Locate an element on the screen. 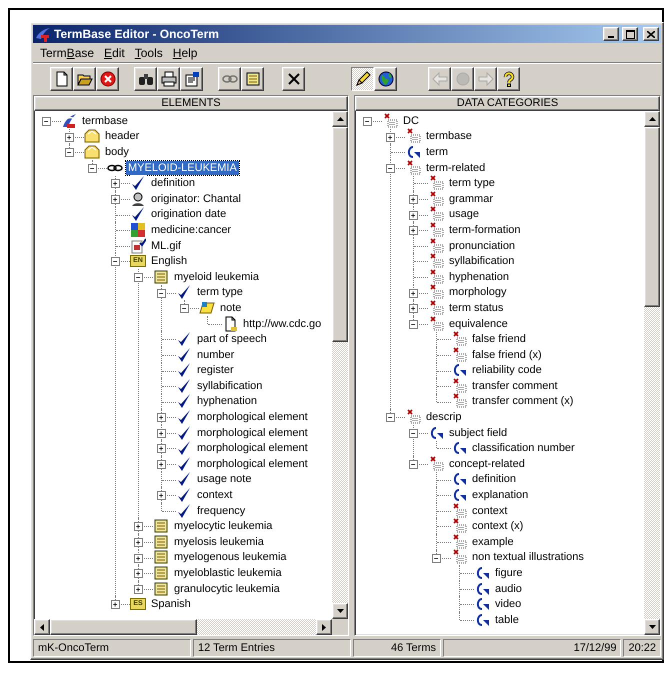 This screenshot has height=675, width=670. tree-item: term-related is located at coordinates (456, 167).